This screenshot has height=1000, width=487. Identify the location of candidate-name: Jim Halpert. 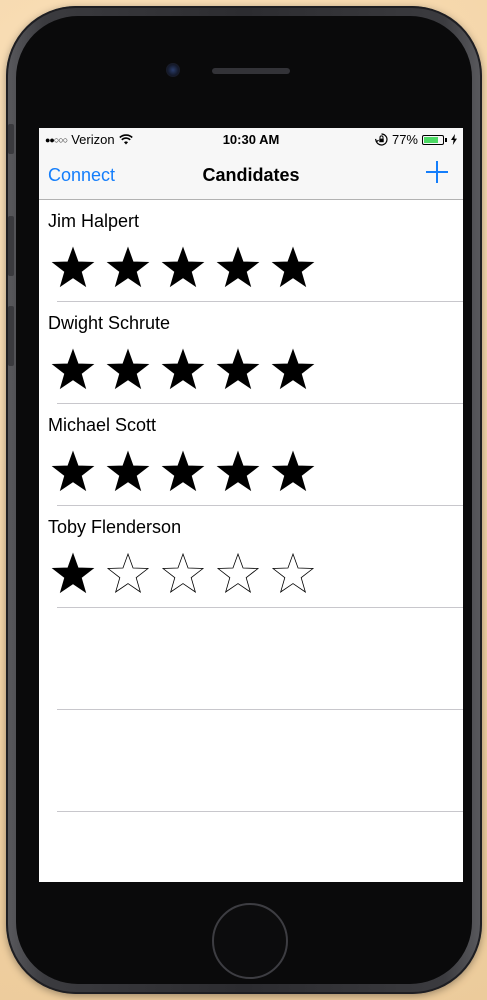
(94, 221).